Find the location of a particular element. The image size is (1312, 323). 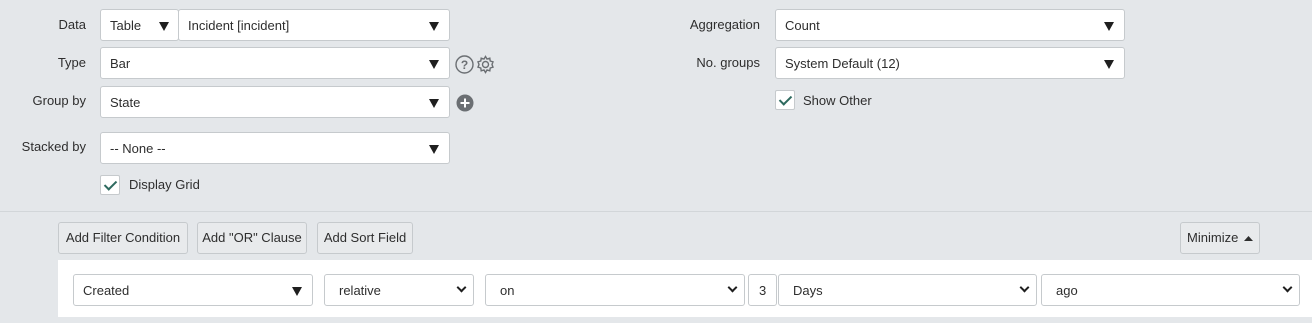

aggregation-select: Count is located at coordinates (950, 25).